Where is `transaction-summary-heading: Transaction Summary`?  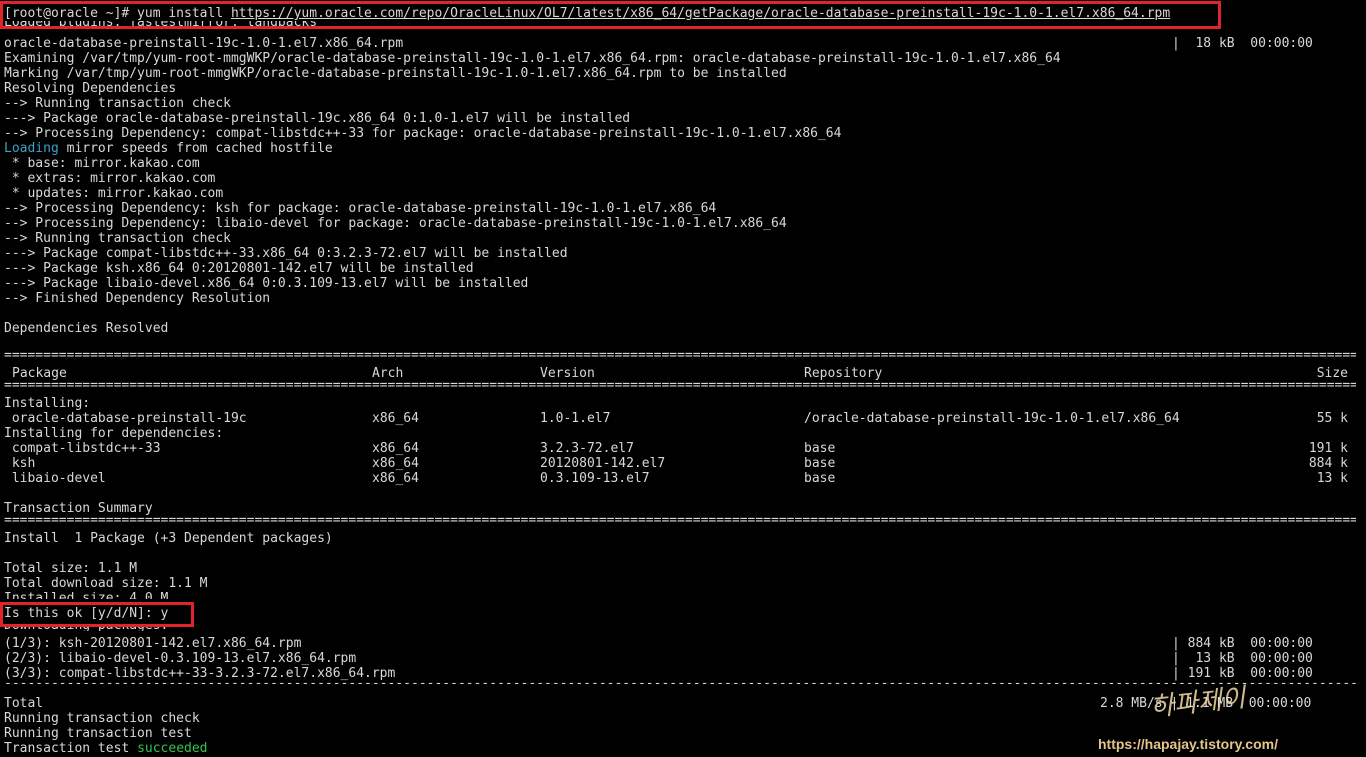
transaction-summary-heading: Transaction Summary is located at coordinates (78, 508).